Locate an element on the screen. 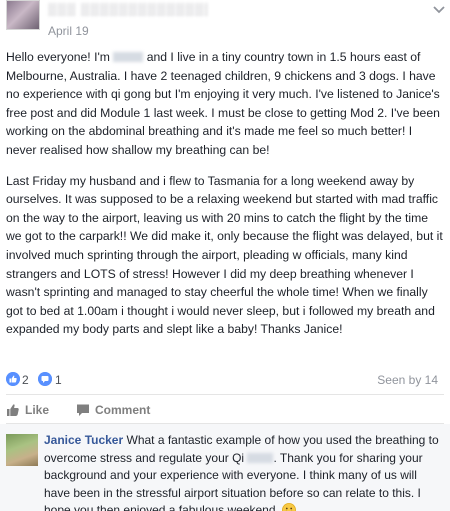 The width and height of the screenshot is (450, 511). seen-by-count: Seen by 14 is located at coordinates (407, 380).